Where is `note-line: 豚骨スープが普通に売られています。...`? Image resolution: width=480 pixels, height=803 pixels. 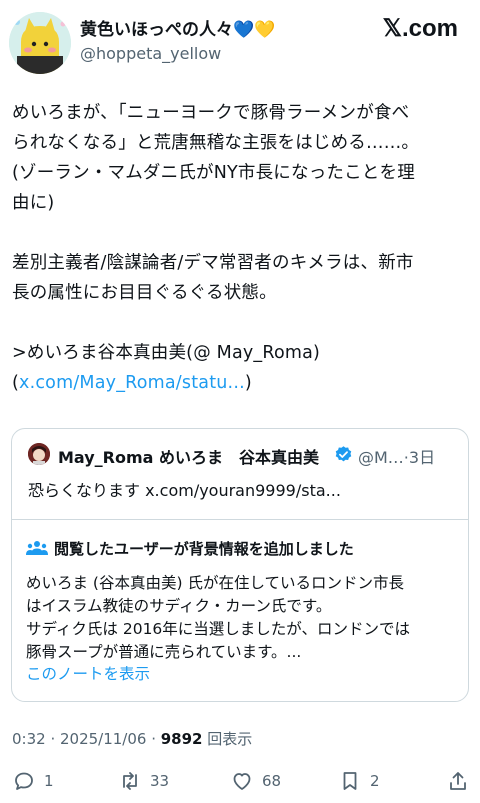 note-line: 豚骨スープが普通に売られています。... is located at coordinates (164, 652).